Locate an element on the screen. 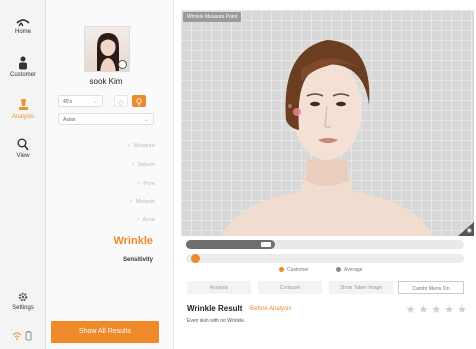  legend-average: Average is located at coordinates (349, 270).